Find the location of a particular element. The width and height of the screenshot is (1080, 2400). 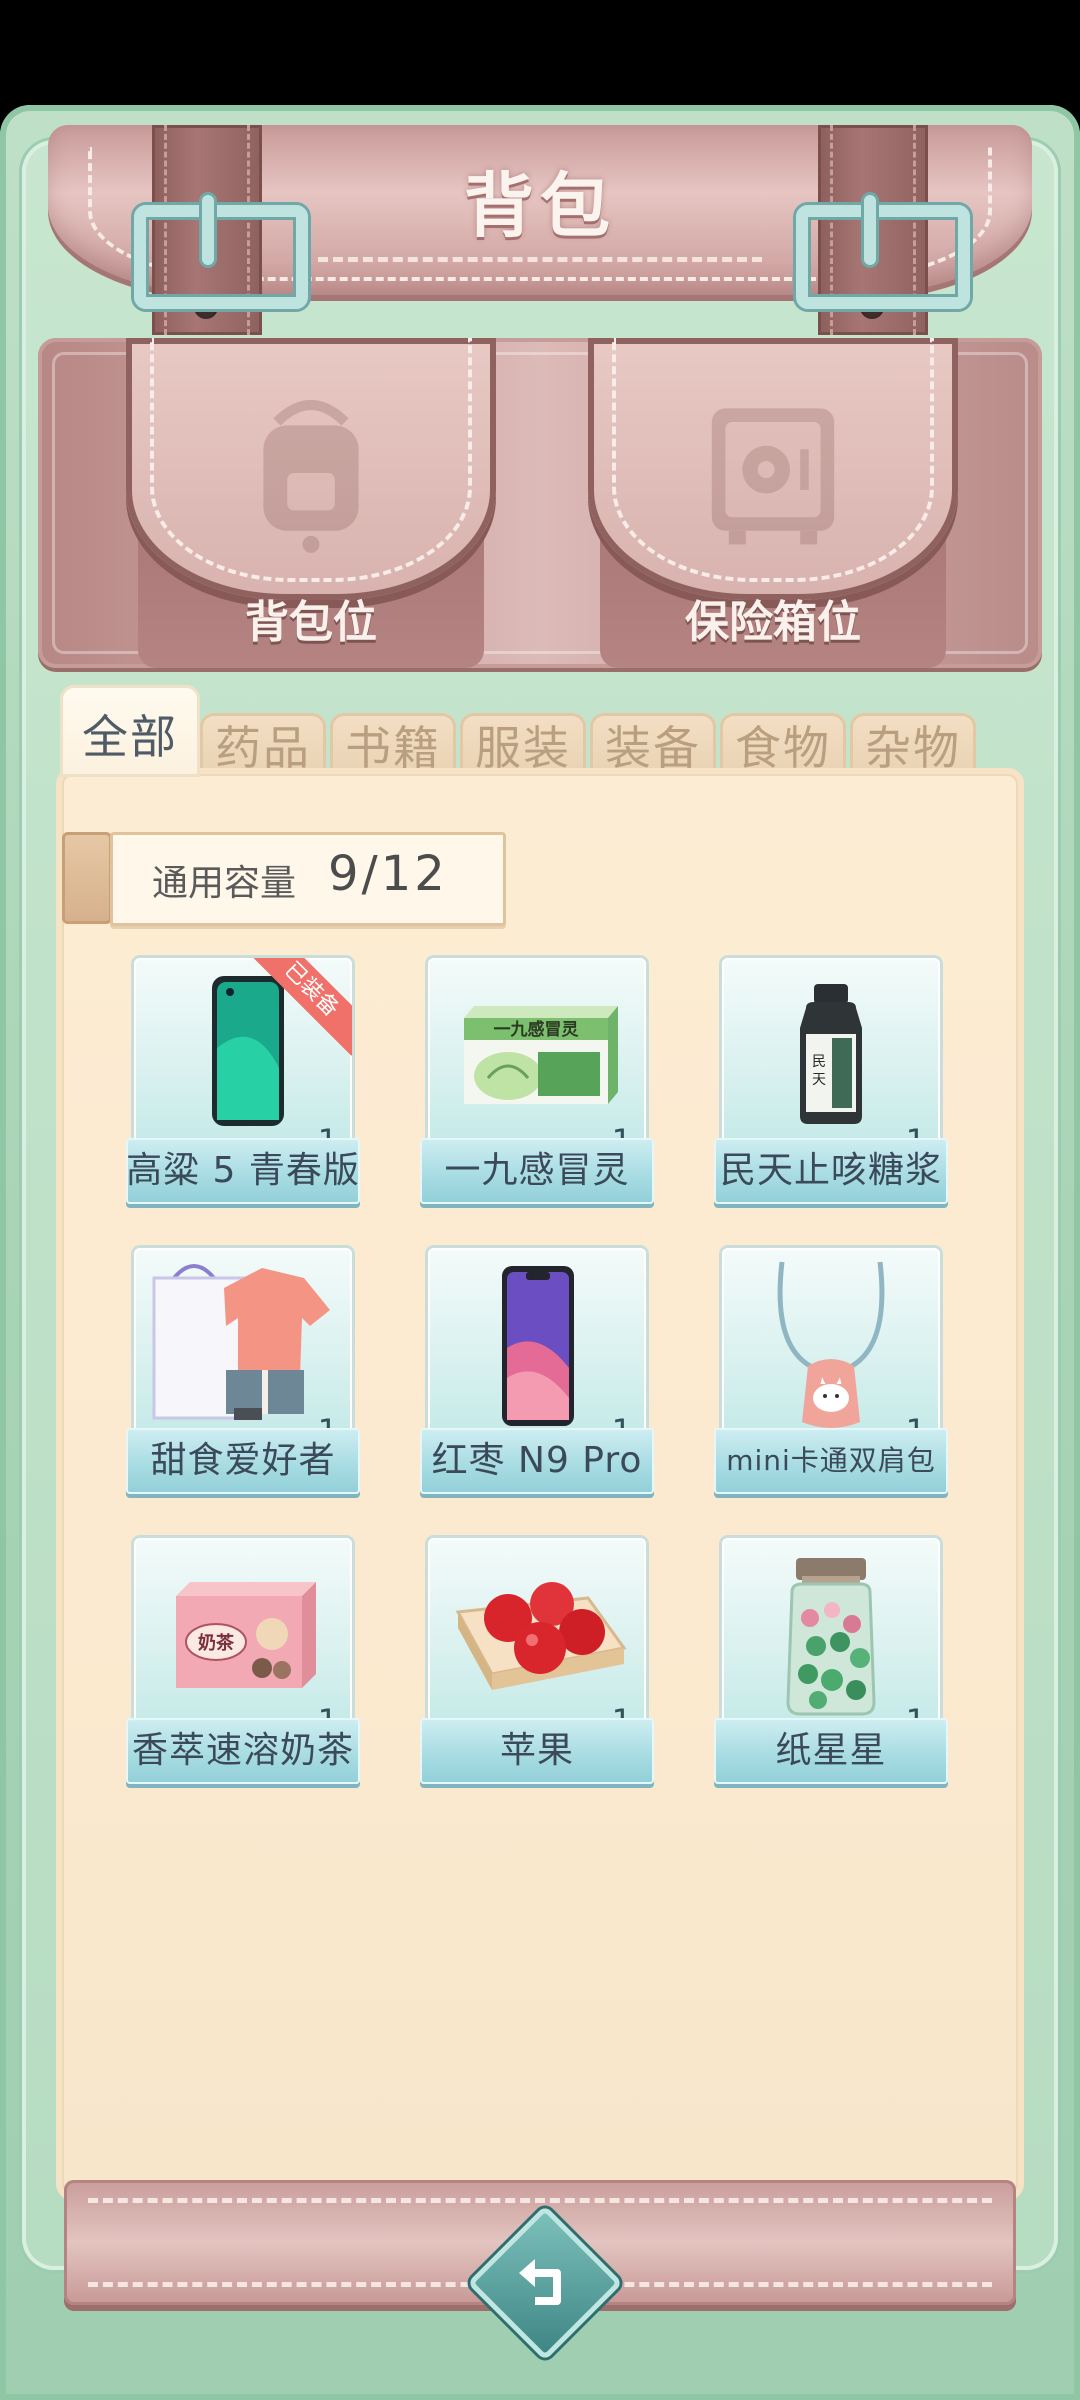

item-name: 红枣 N9 Pro is located at coordinates (537, 1461).